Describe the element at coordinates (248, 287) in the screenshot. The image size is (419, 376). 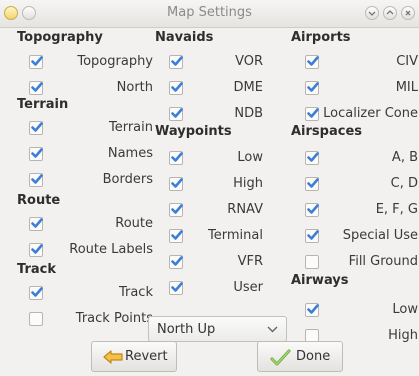
I see `checkbox-label: User` at that location.